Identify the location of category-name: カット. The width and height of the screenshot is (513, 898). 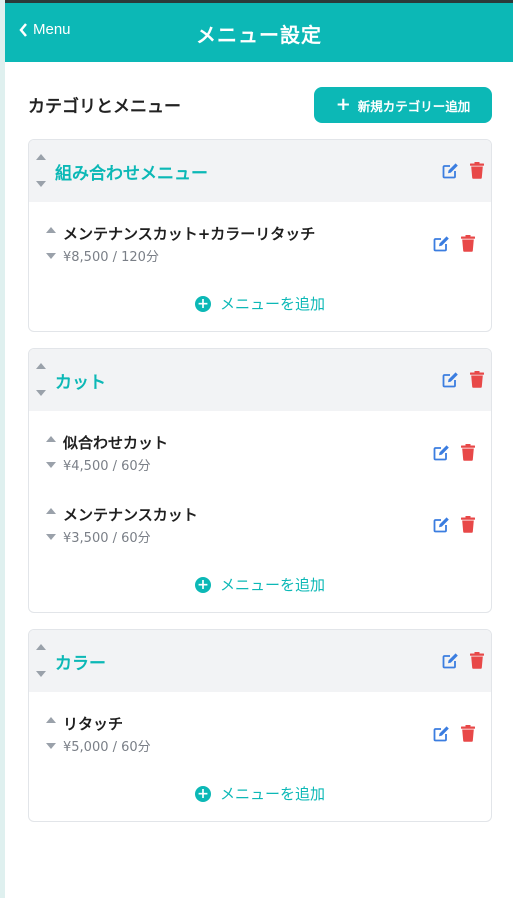
(80, 383).